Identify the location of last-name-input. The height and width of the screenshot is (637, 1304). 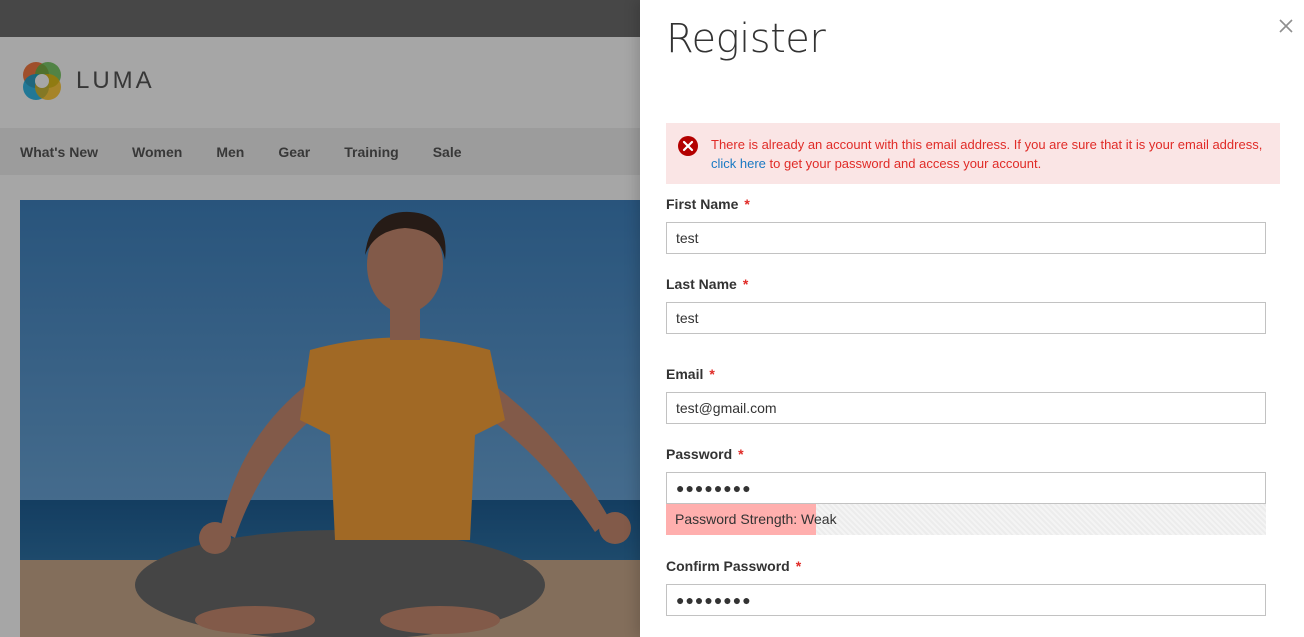
(966, 318).